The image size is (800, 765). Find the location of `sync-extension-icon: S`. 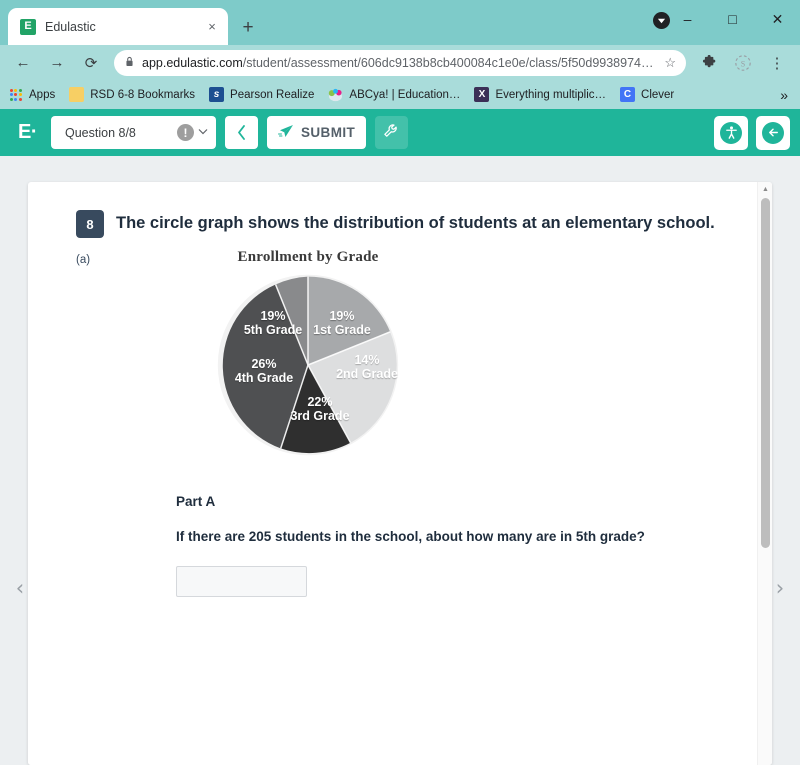

sync-extension-icon: S is located at coordinates (743, 63).